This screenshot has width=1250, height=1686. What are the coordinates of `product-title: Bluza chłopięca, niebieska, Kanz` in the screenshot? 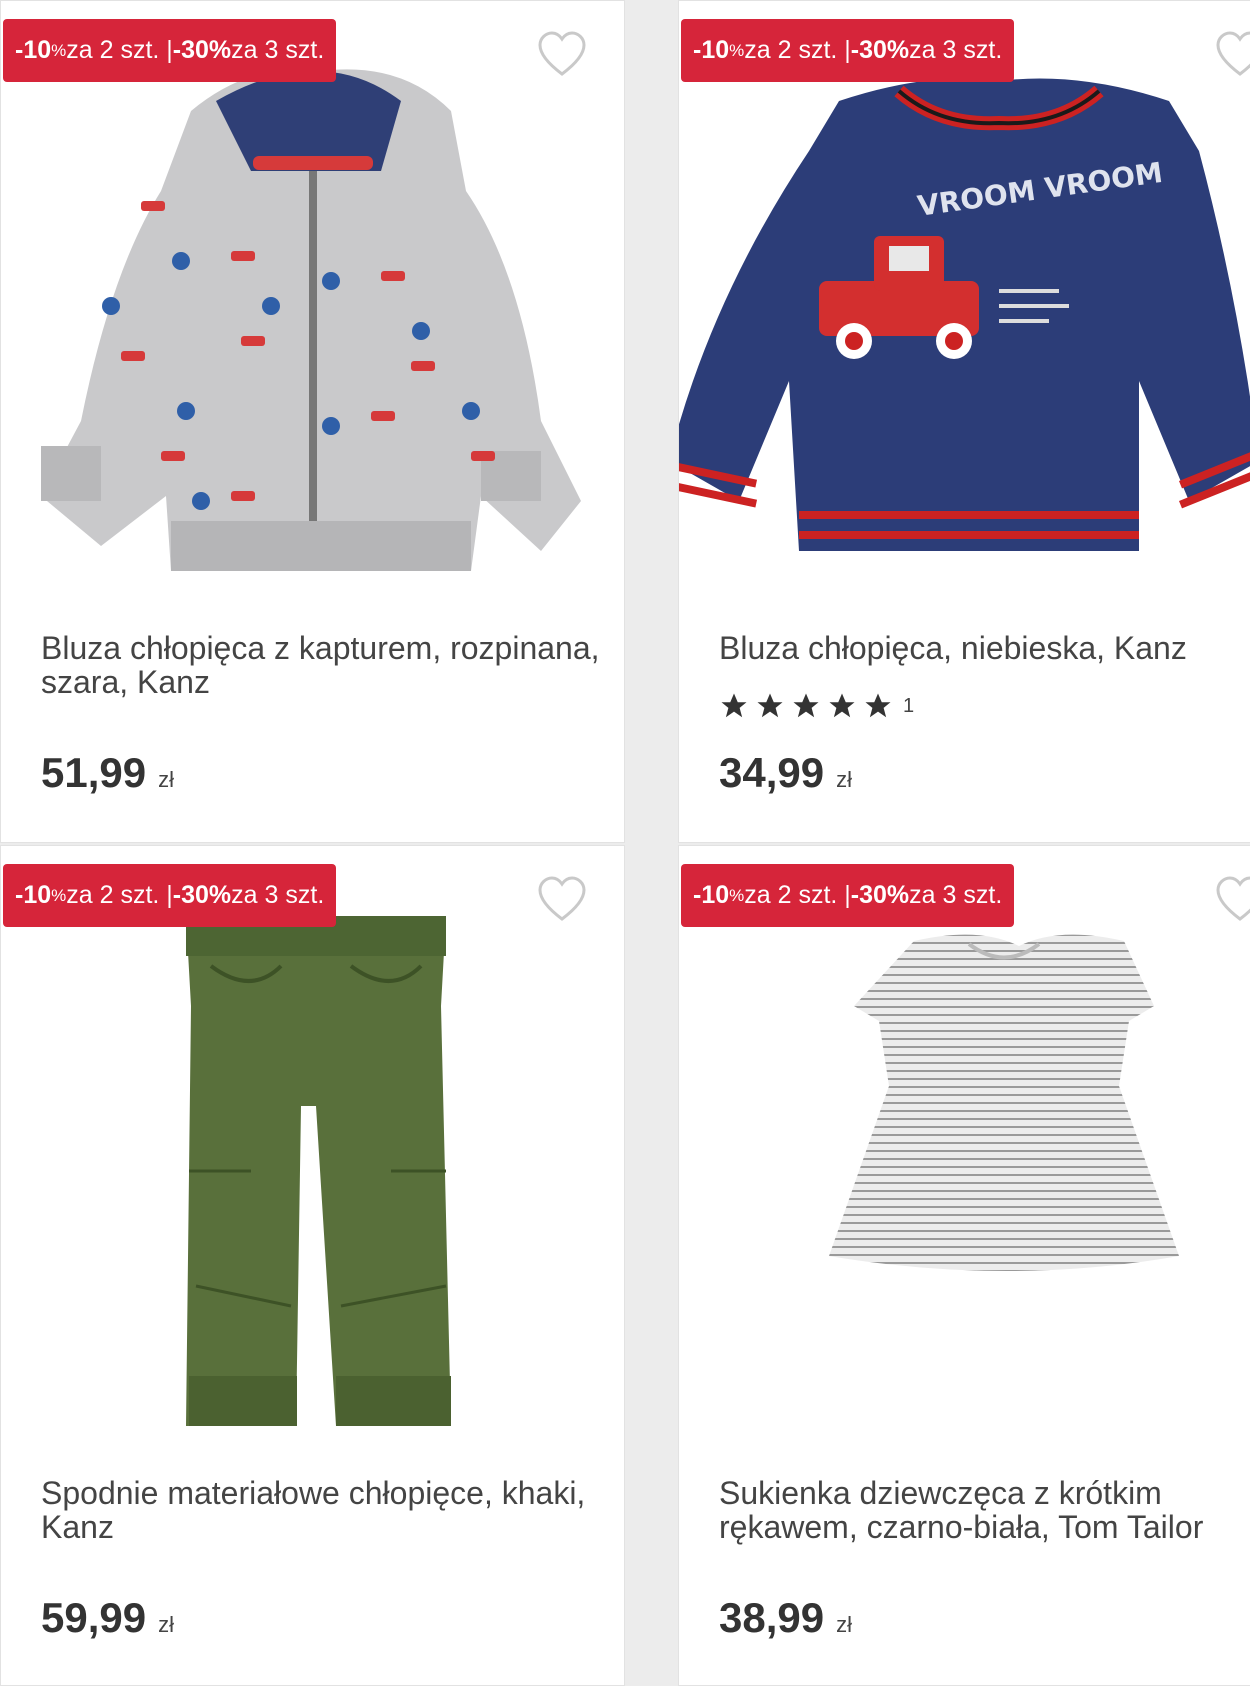 It's located at (984, 648).